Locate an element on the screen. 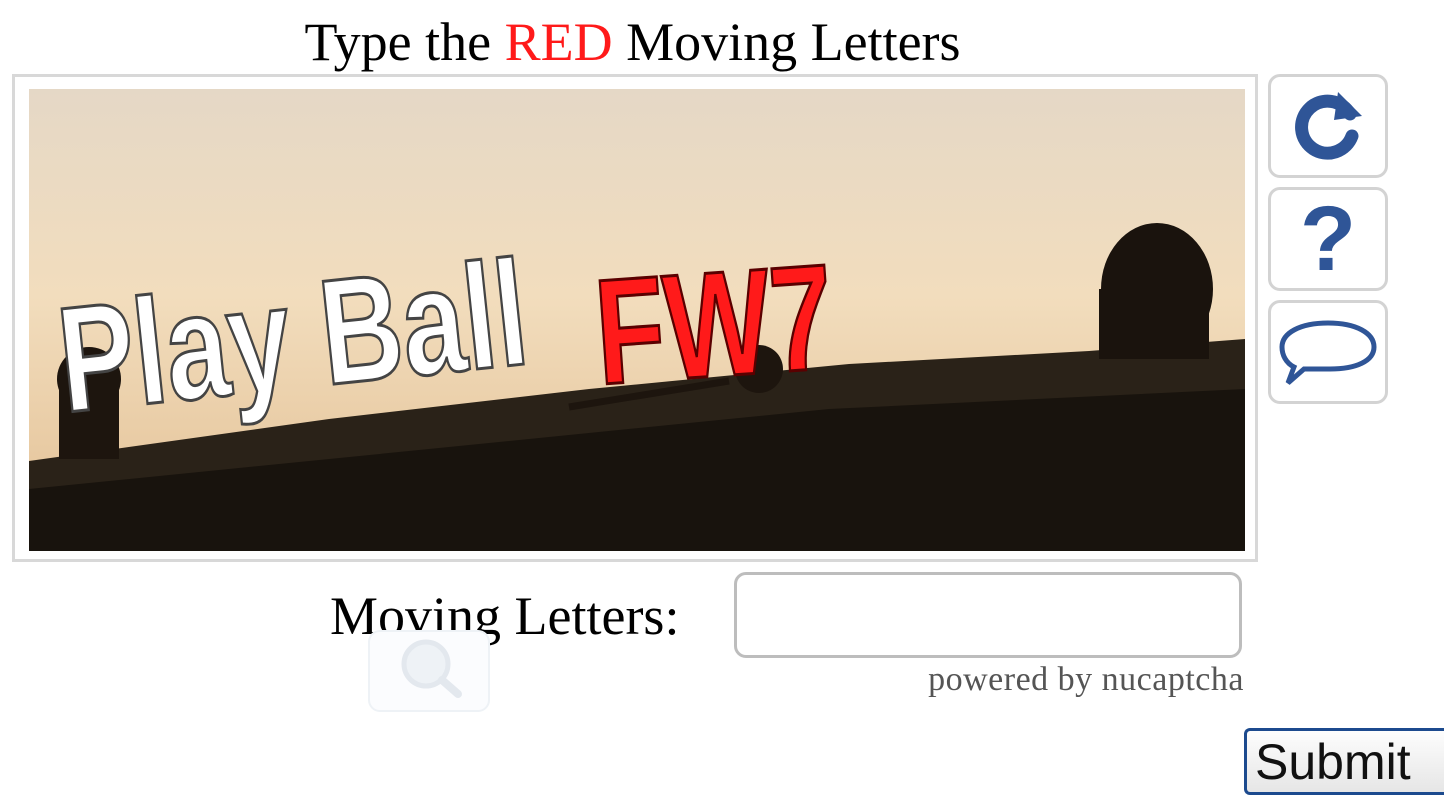  moving-letters-input is located at coordinates (988, 615).